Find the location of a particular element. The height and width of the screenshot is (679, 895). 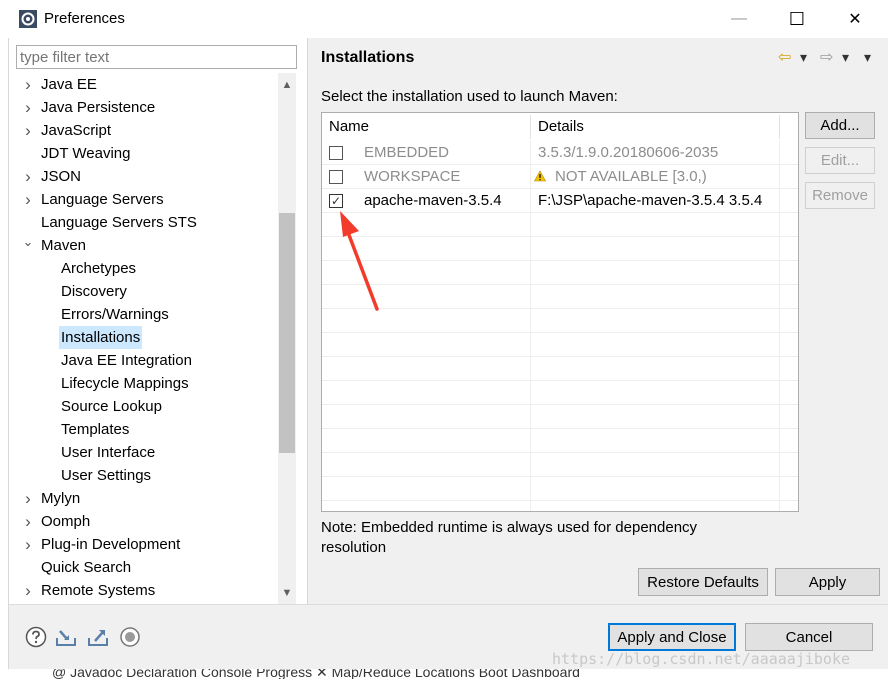

scroll-down-icon: ▼ is located at coordinates (287, 593).